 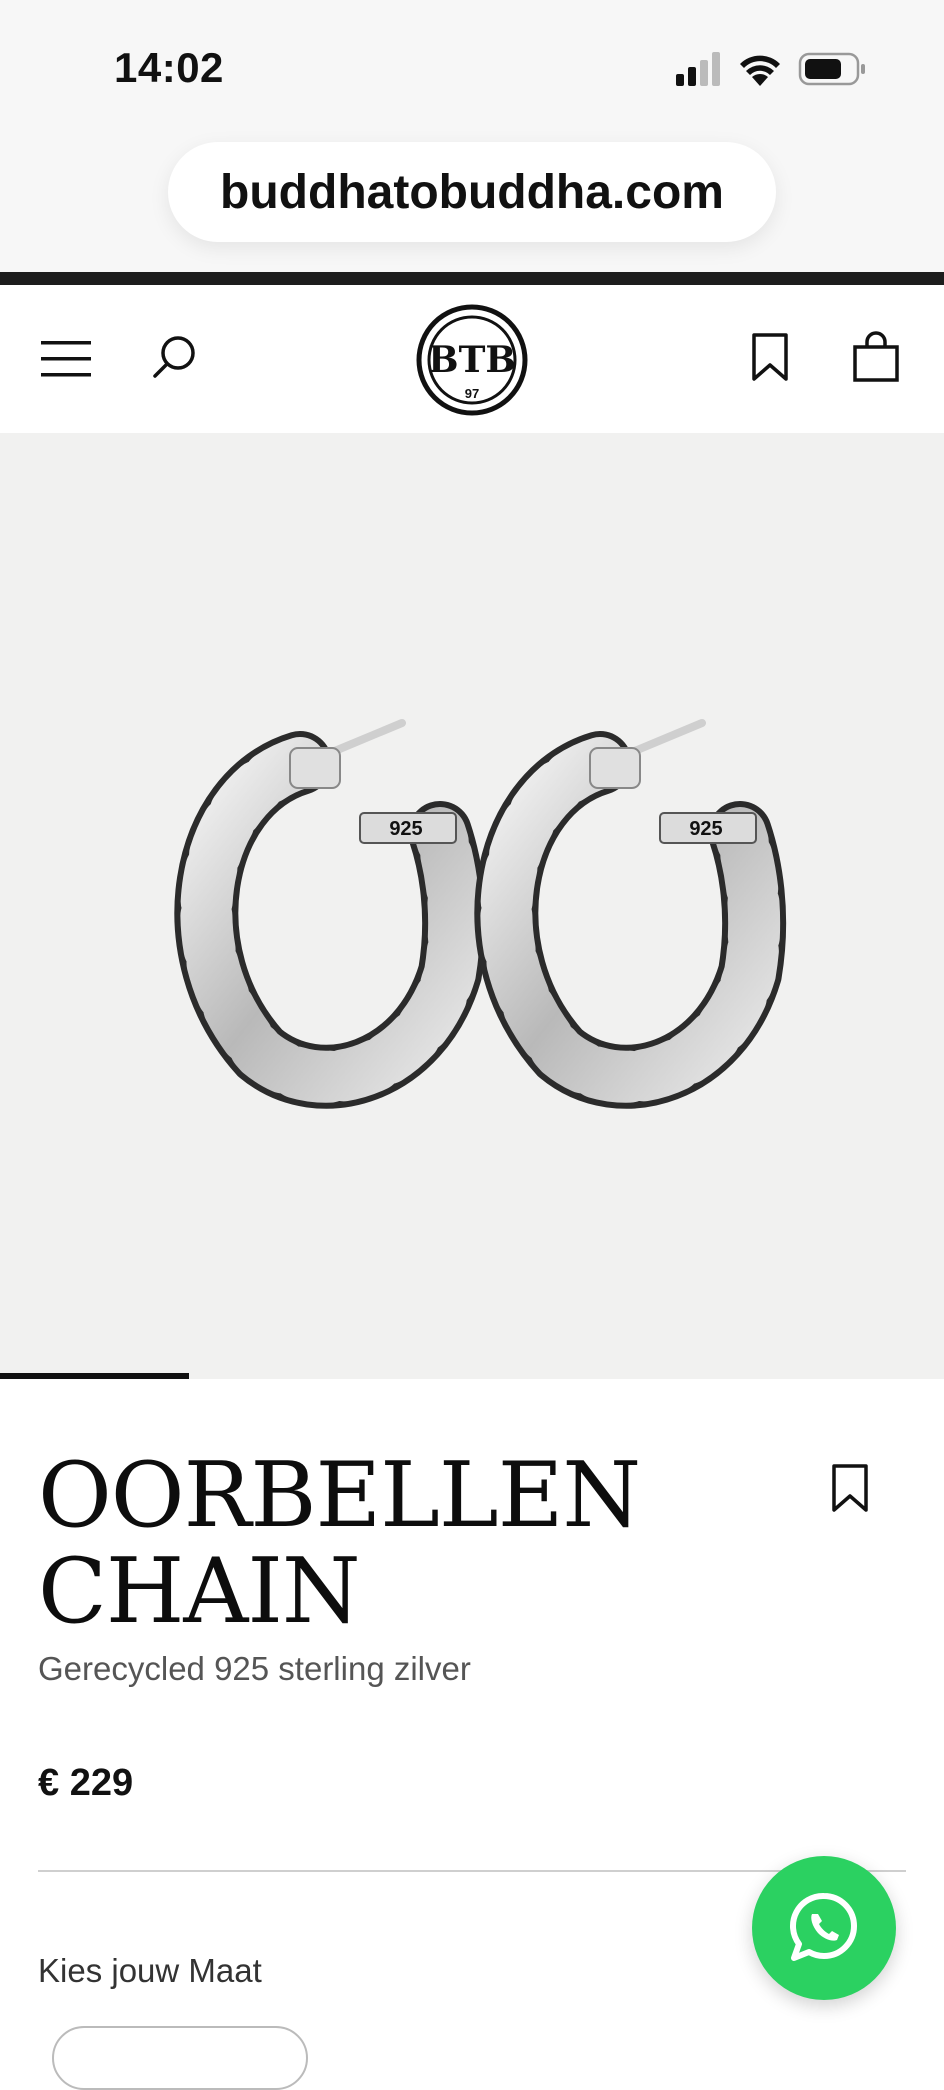 What do you see at coordinates (698, 69) in the screenshot?
I see `cellular-signal-icon` at bounding box center [698, 69].